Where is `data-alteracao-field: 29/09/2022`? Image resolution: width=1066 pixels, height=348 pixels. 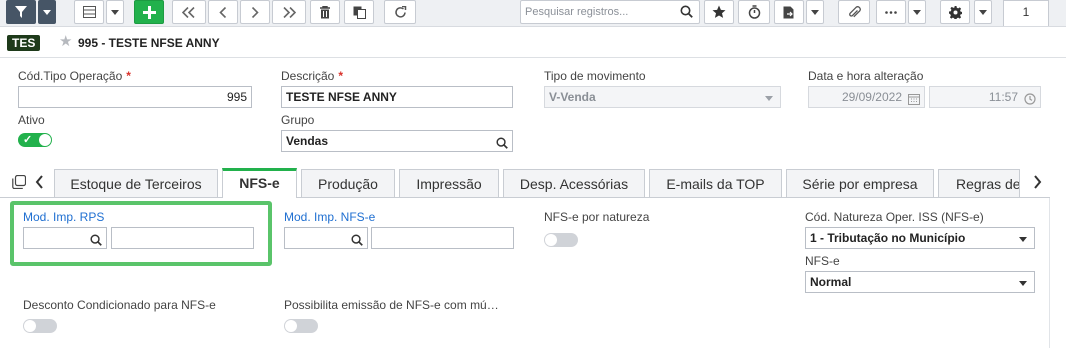
data-alteracao-field: 29/09/2022 is located at coordinates (866, 97).